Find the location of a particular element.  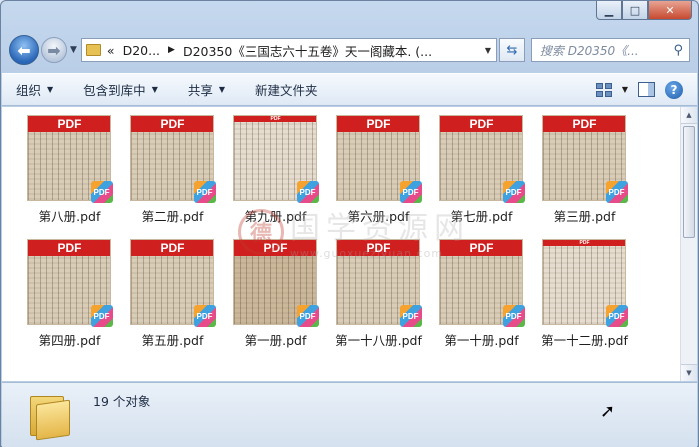

command-toolbar: 组织 ▼ 包含到库中 ▼ 共享 ▼ 新建文件夹 ▼ ? is located at coordinates (349, 89).